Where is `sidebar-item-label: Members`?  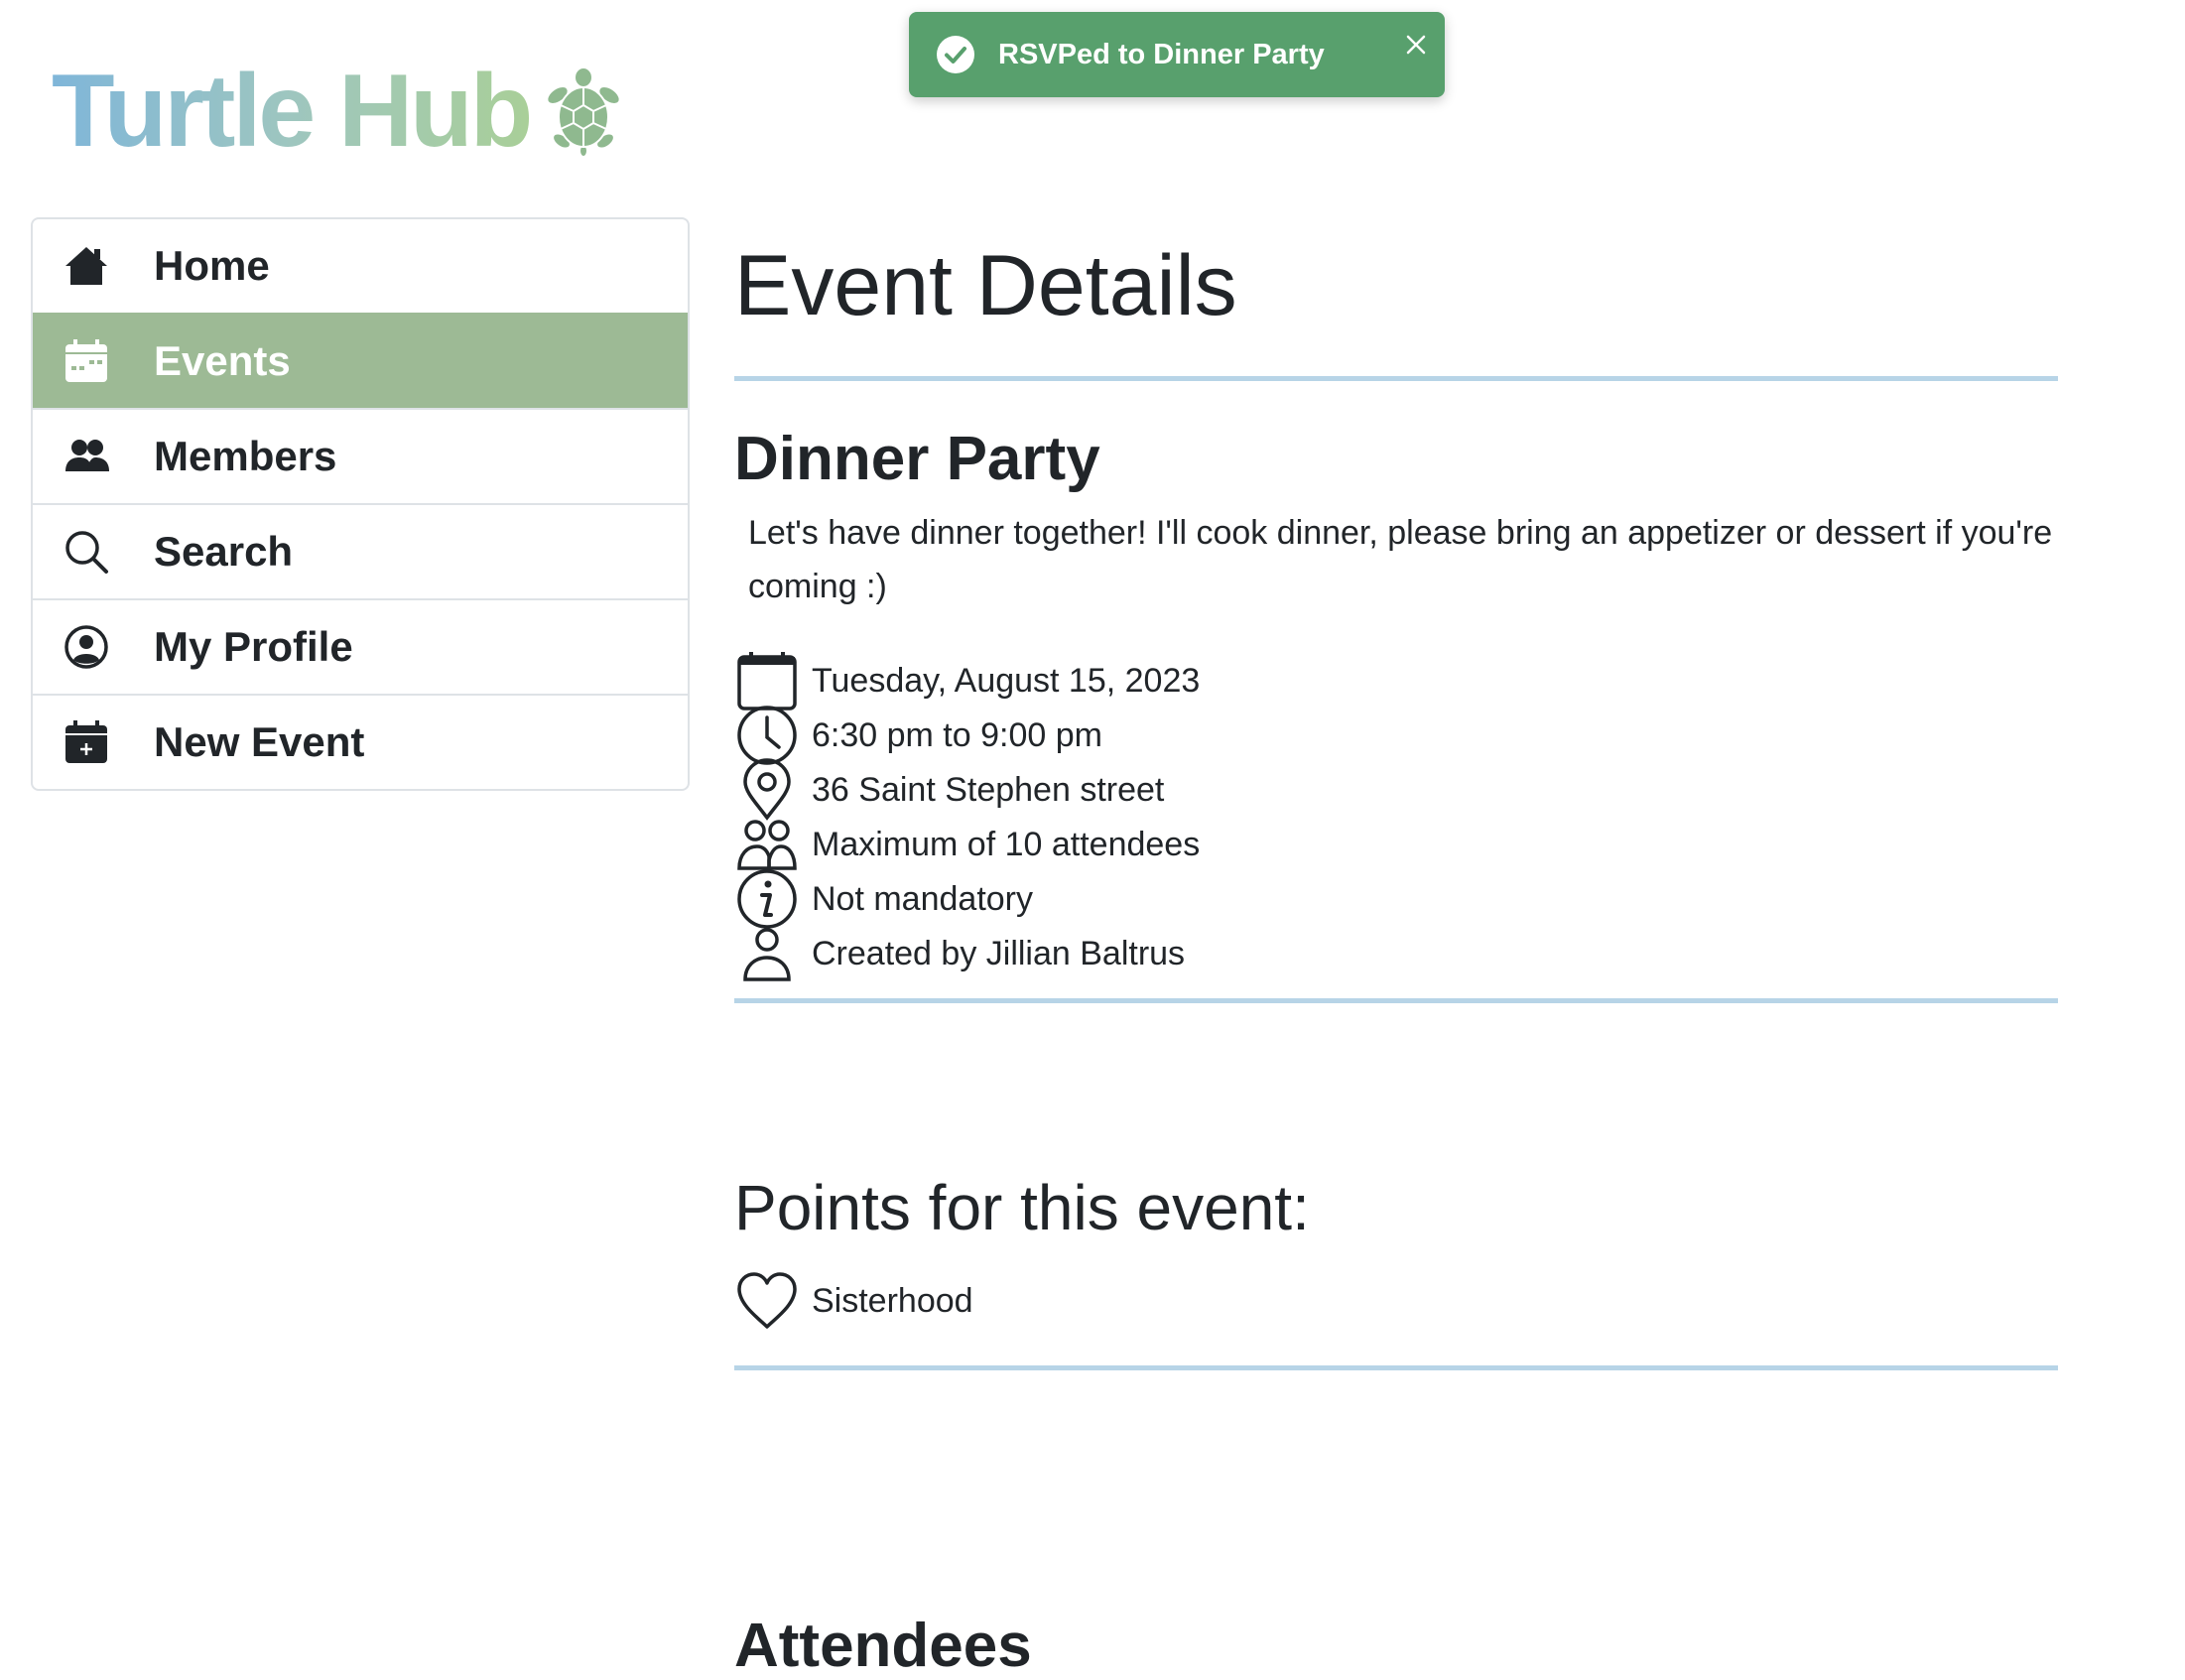
sidebar-item-label: Members is located at coordinates (245, 456).